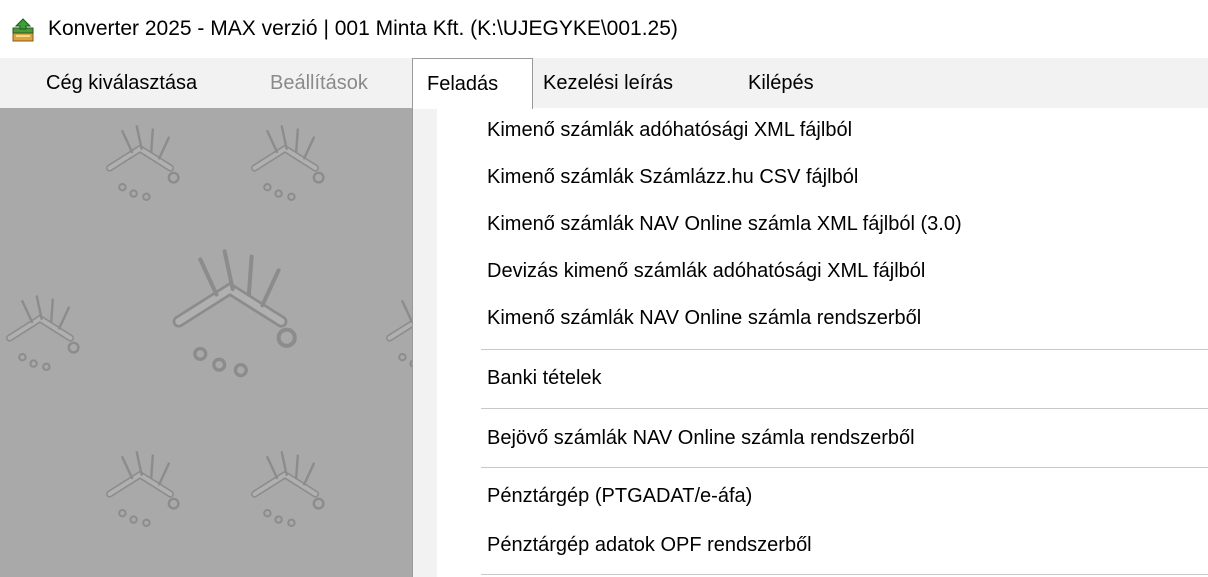  I want to click on app-stack-icon, so click(23, 30).